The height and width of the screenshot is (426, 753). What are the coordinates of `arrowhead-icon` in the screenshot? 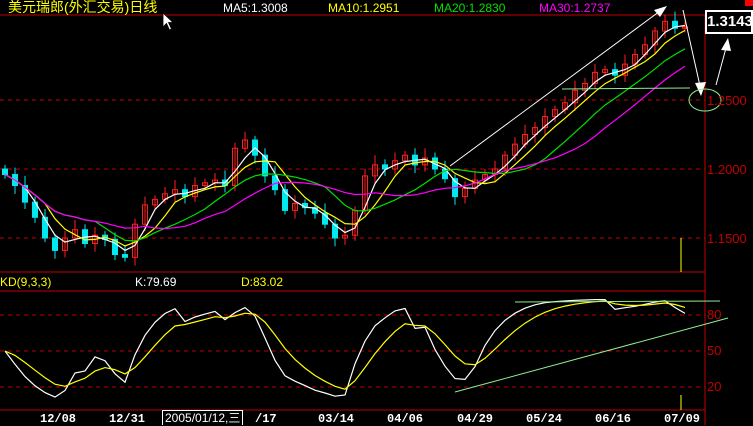 It's located at (726, 44).